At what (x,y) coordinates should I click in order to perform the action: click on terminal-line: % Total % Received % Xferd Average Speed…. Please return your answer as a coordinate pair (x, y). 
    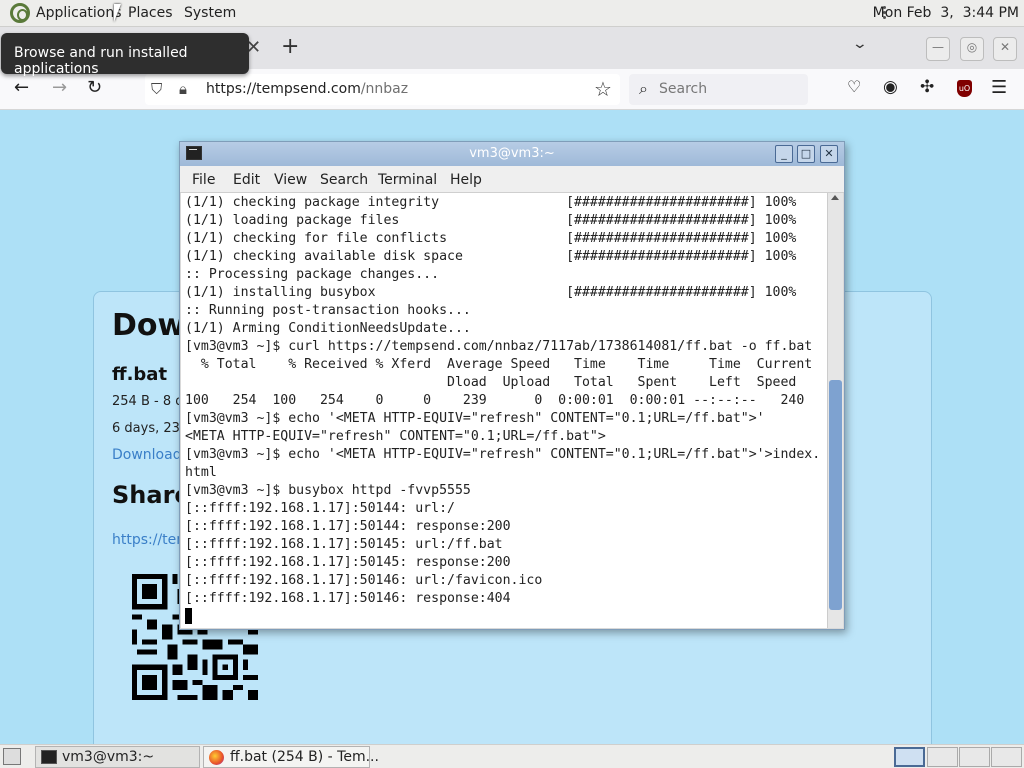
    Looking at the image, I should click on (499, 364).